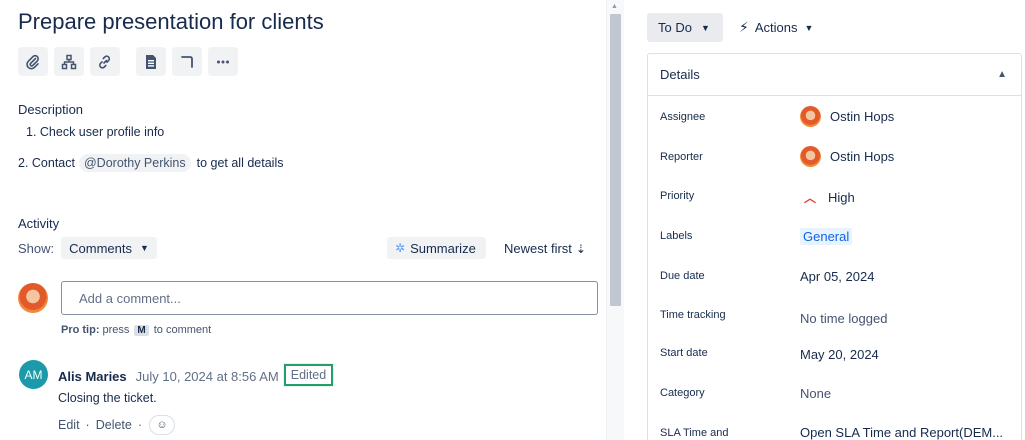 The height and width of the screenshot is (440, 1025). What do you see at coordinates (684, 353) in the screenshot?
I see `start-date-label: Start date` at bounding box center [684, 353].